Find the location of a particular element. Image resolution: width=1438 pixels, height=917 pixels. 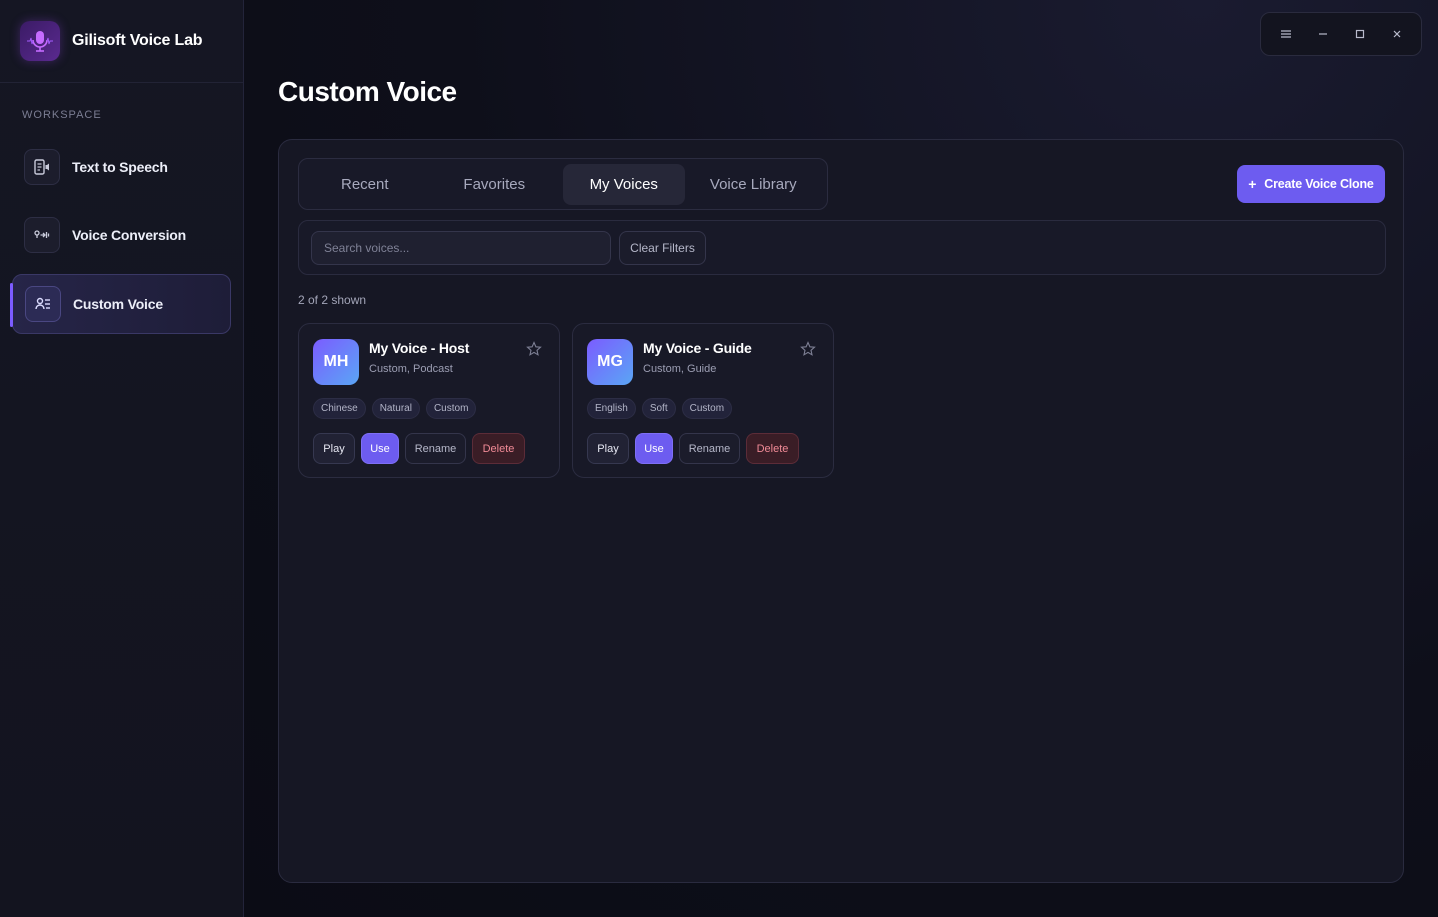

sidebar-item-label: Text to Speech is located at coordinates (120, 167).